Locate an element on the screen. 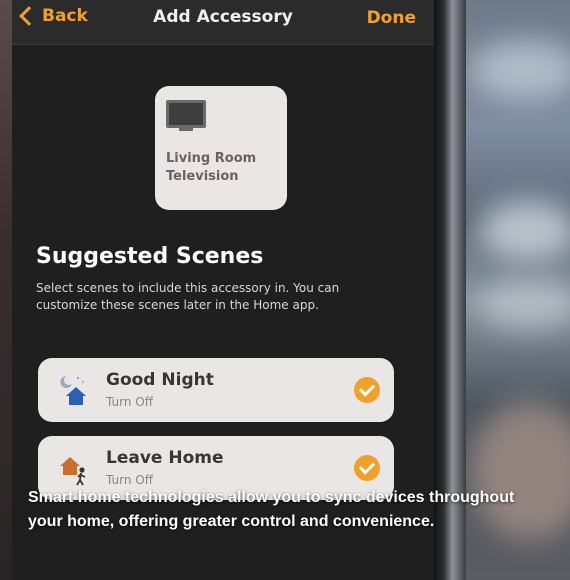 Image resolution: width=570 pixels, height=580 pixels. accessory-name: Living Room Television is located at coordinates (211, 167).